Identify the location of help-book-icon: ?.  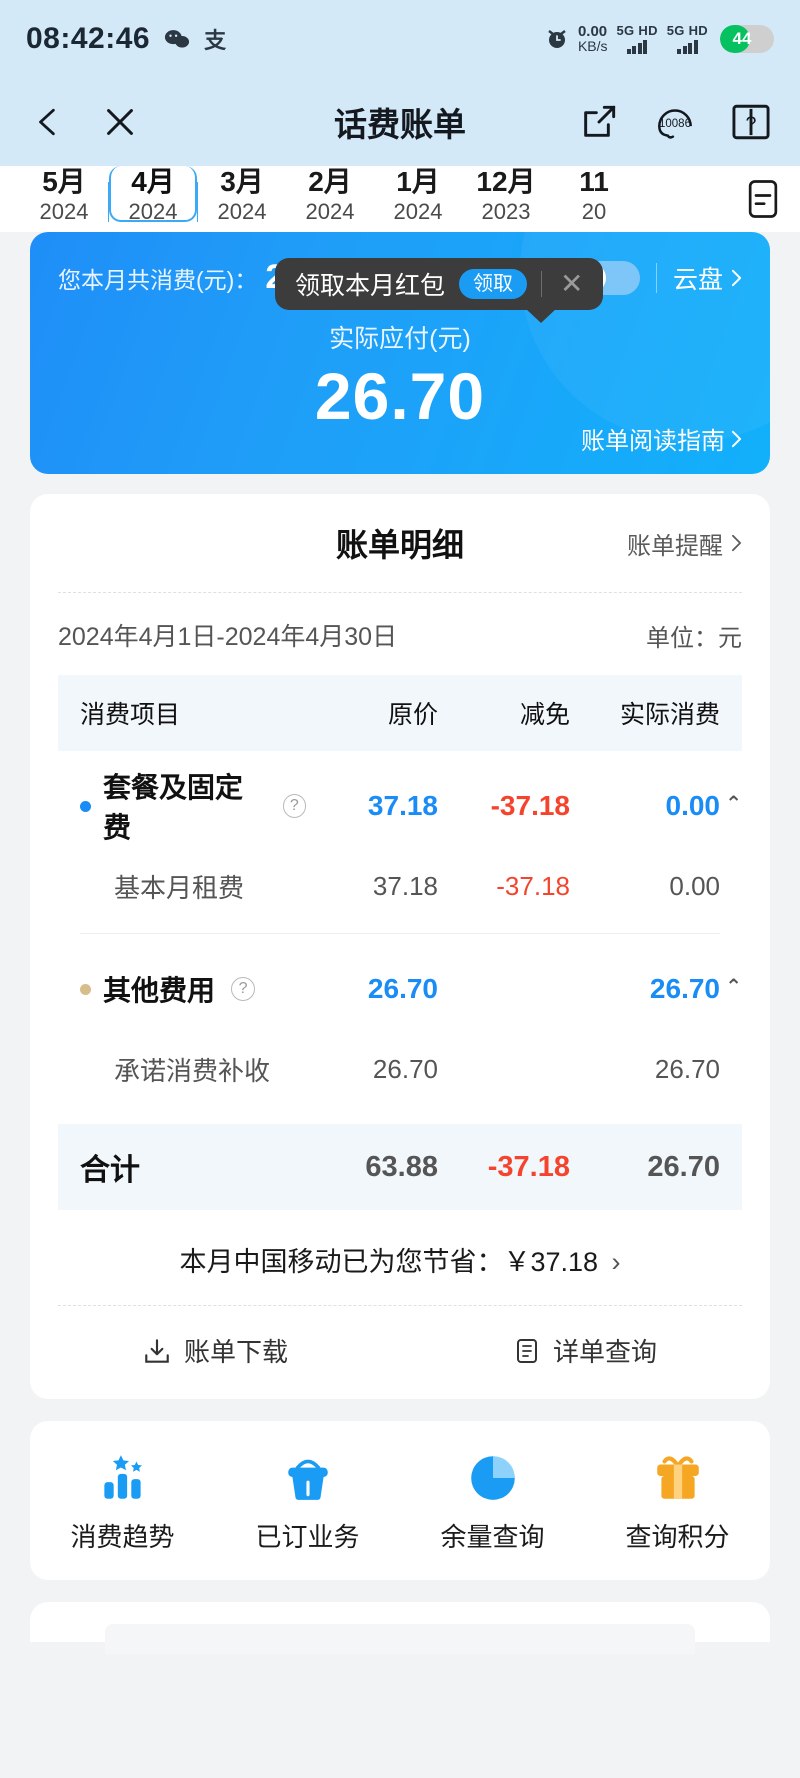
(751, 122).